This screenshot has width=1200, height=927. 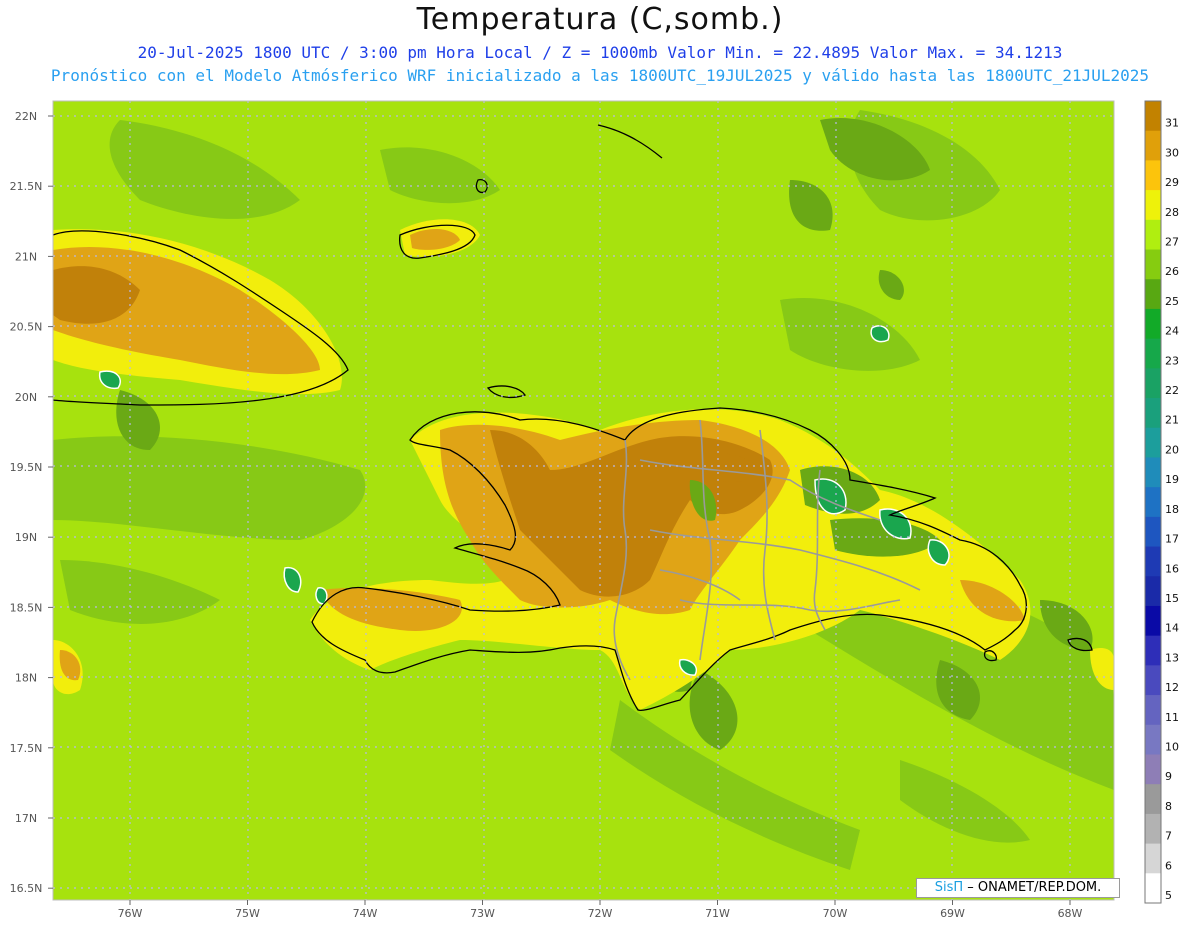 I want to click on legend-label: 14, so click(x=1172, y=628).